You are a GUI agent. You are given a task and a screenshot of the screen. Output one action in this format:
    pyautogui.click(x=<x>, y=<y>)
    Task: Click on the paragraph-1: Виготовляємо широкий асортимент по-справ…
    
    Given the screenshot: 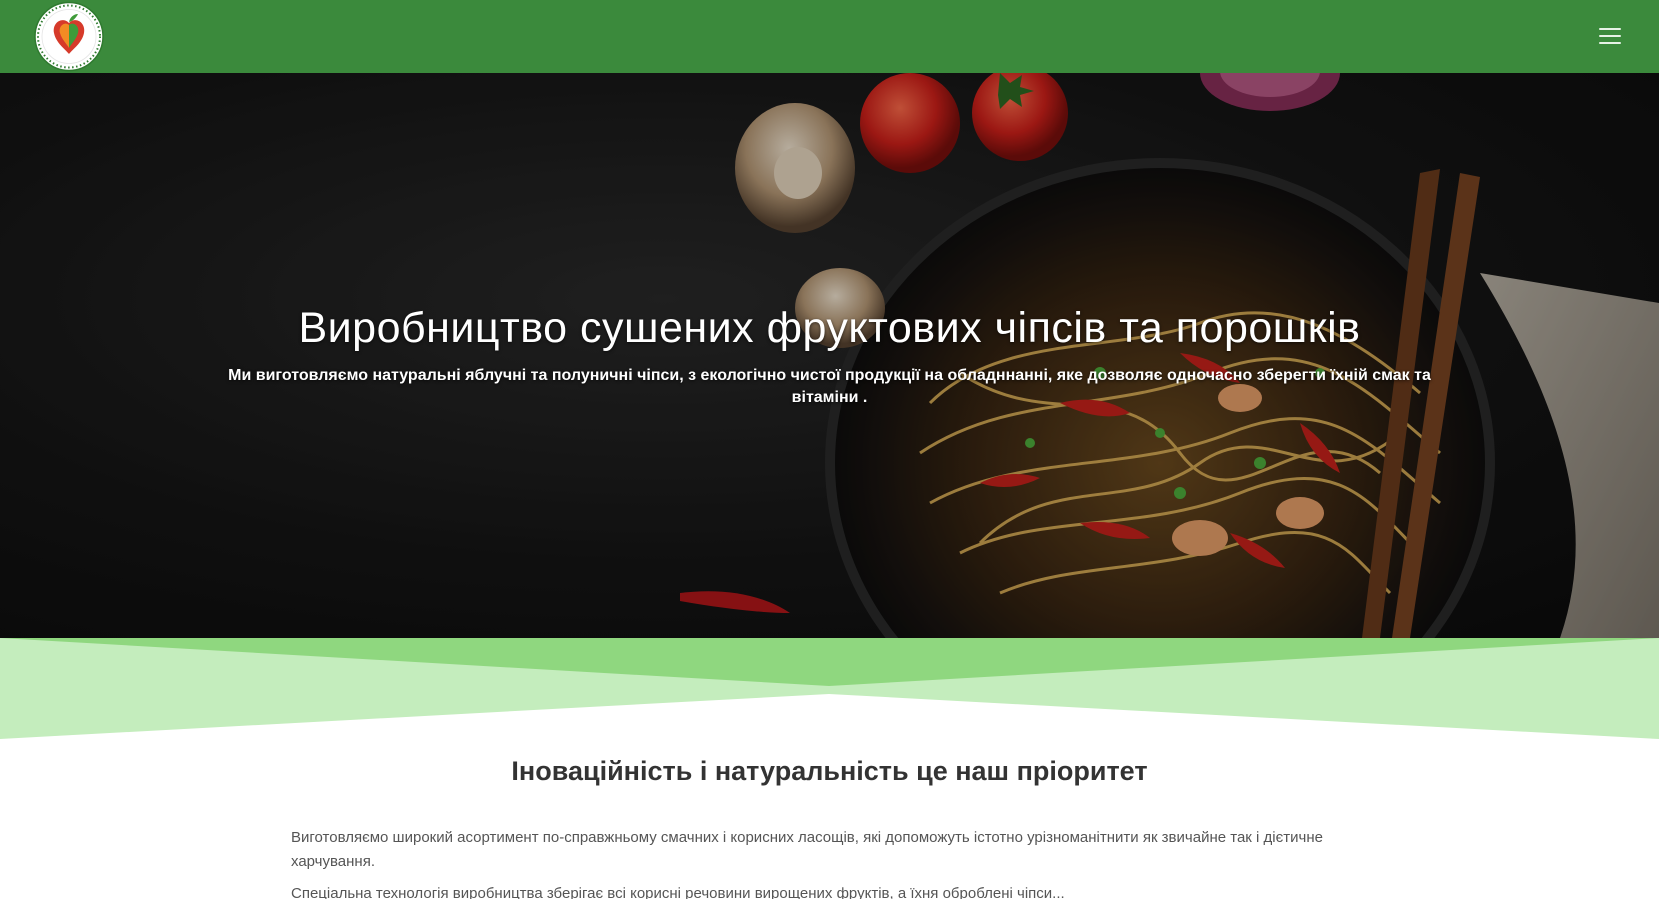 What is the action you would take?
    pyautogui.click(x=807, y=849)
    